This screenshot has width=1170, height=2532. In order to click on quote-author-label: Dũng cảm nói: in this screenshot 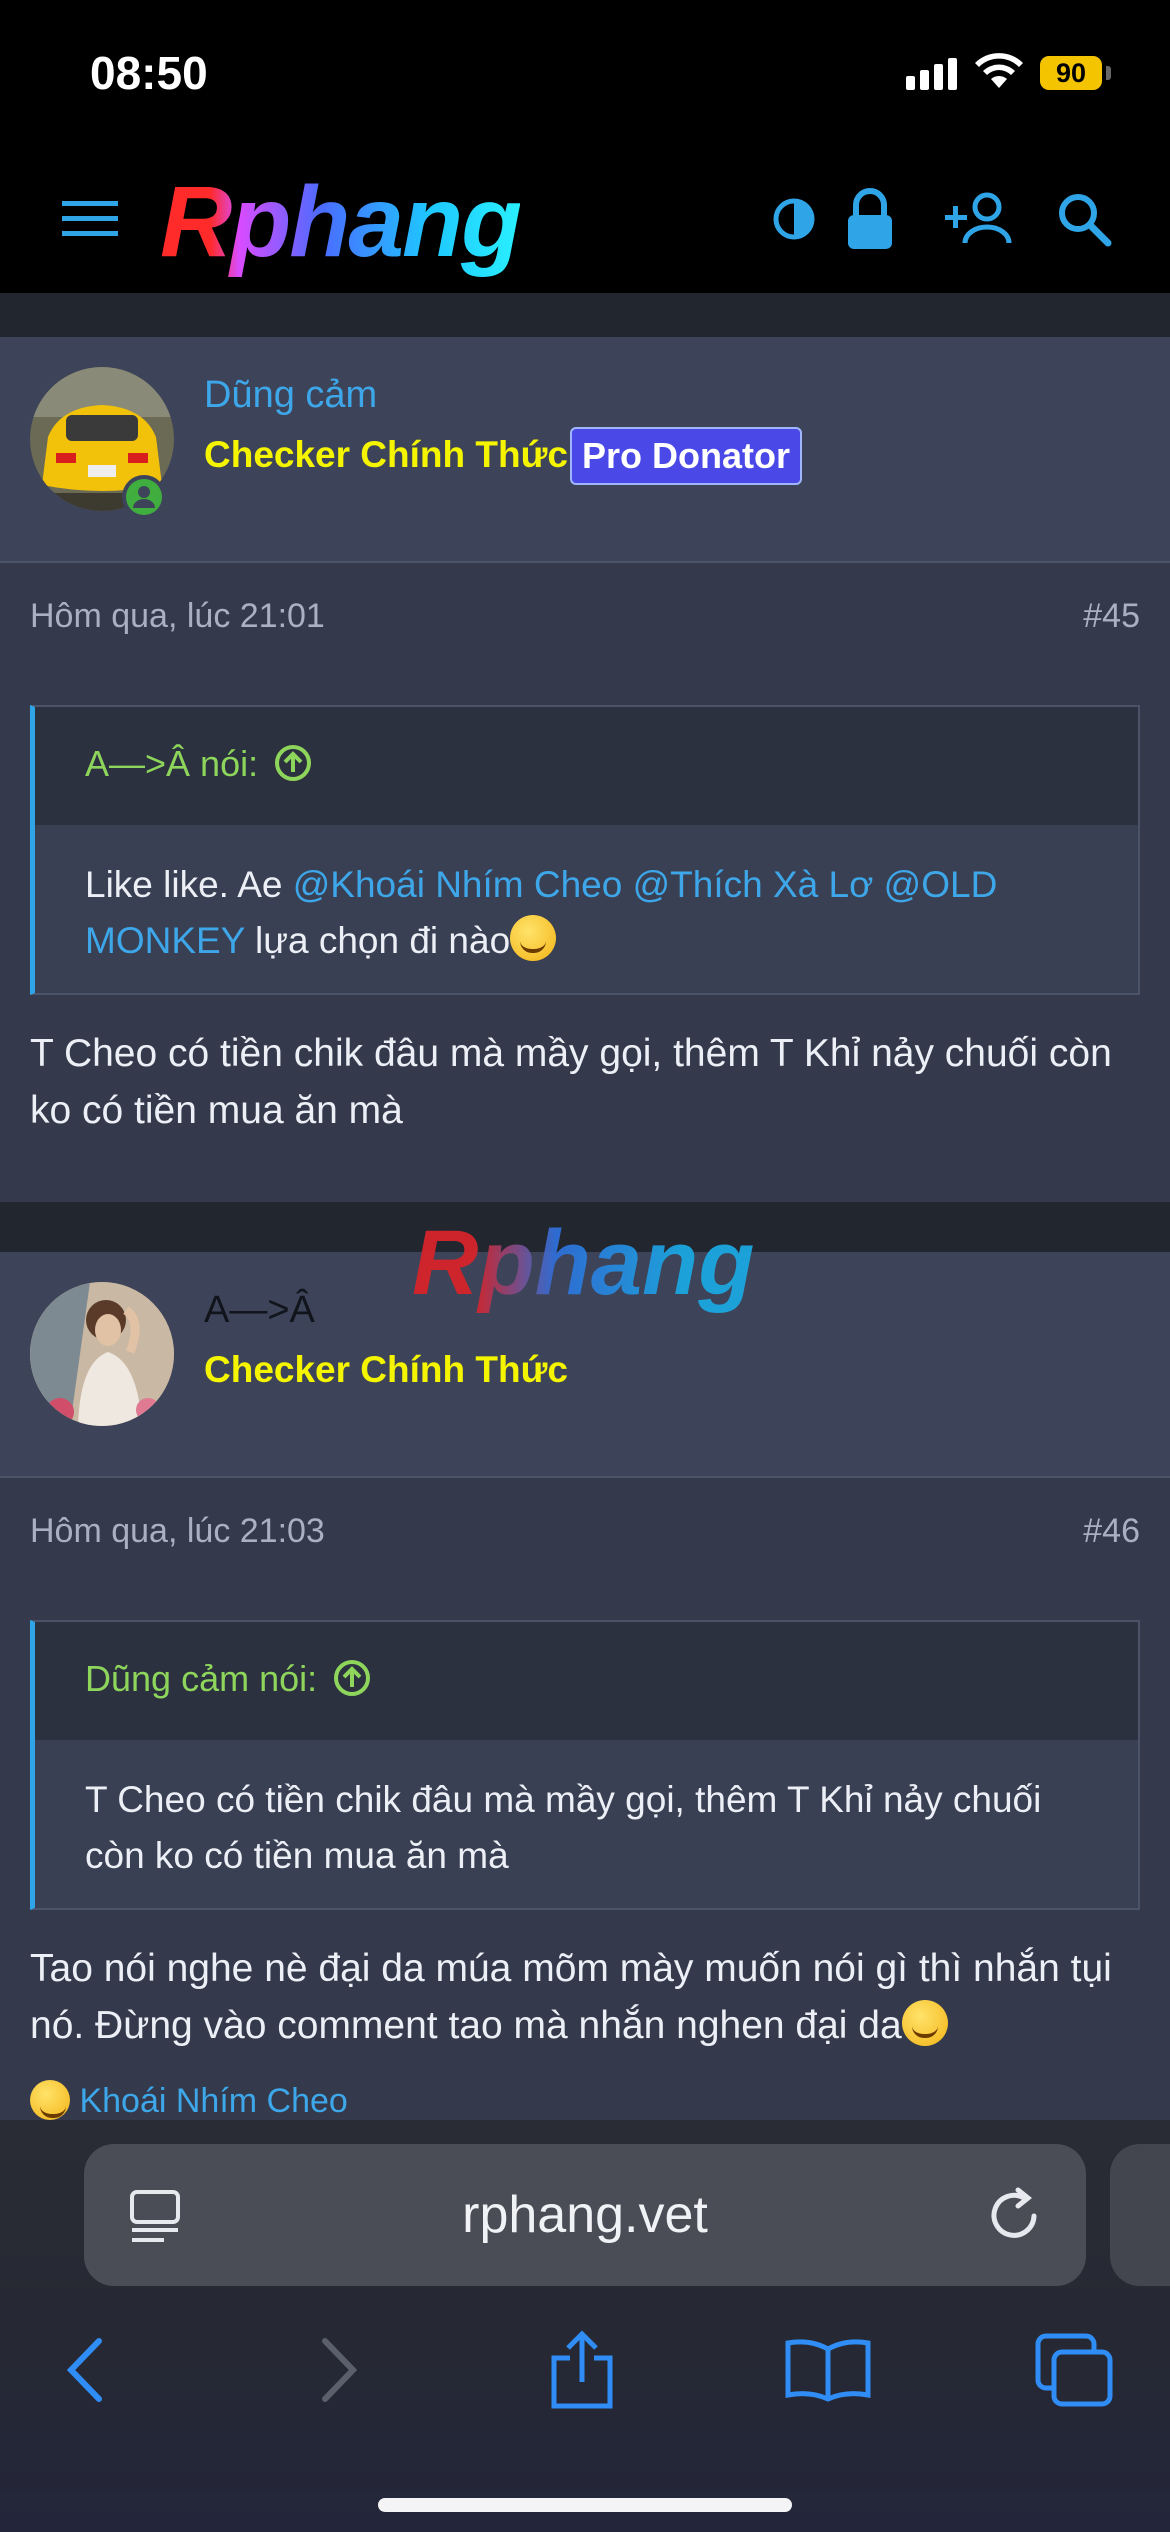, I will do `click(201, 1678)`.